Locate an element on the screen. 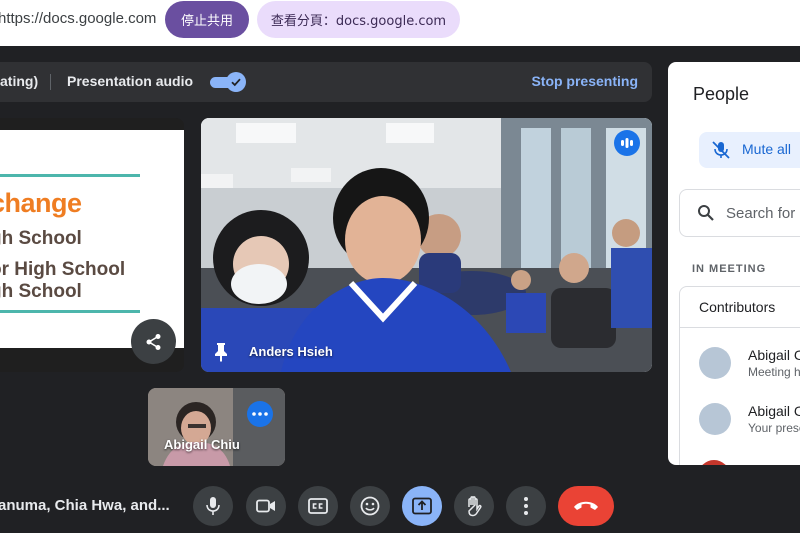 The width and height of the screenshot is (800, 533). presentation-audio-label: Presentation audio is located at coordinates (130, 81).